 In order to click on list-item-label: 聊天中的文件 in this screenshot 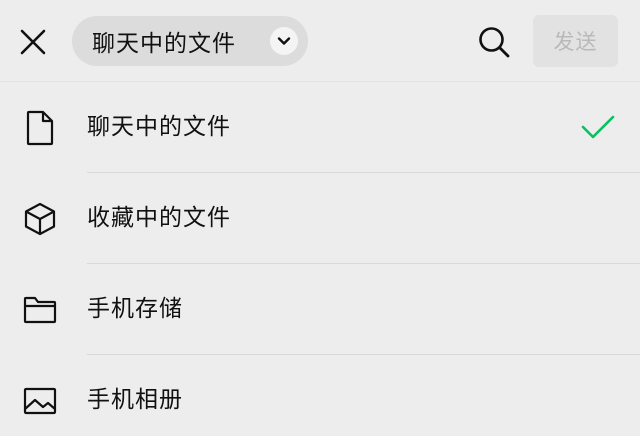, I will do `click(159, 127)`.